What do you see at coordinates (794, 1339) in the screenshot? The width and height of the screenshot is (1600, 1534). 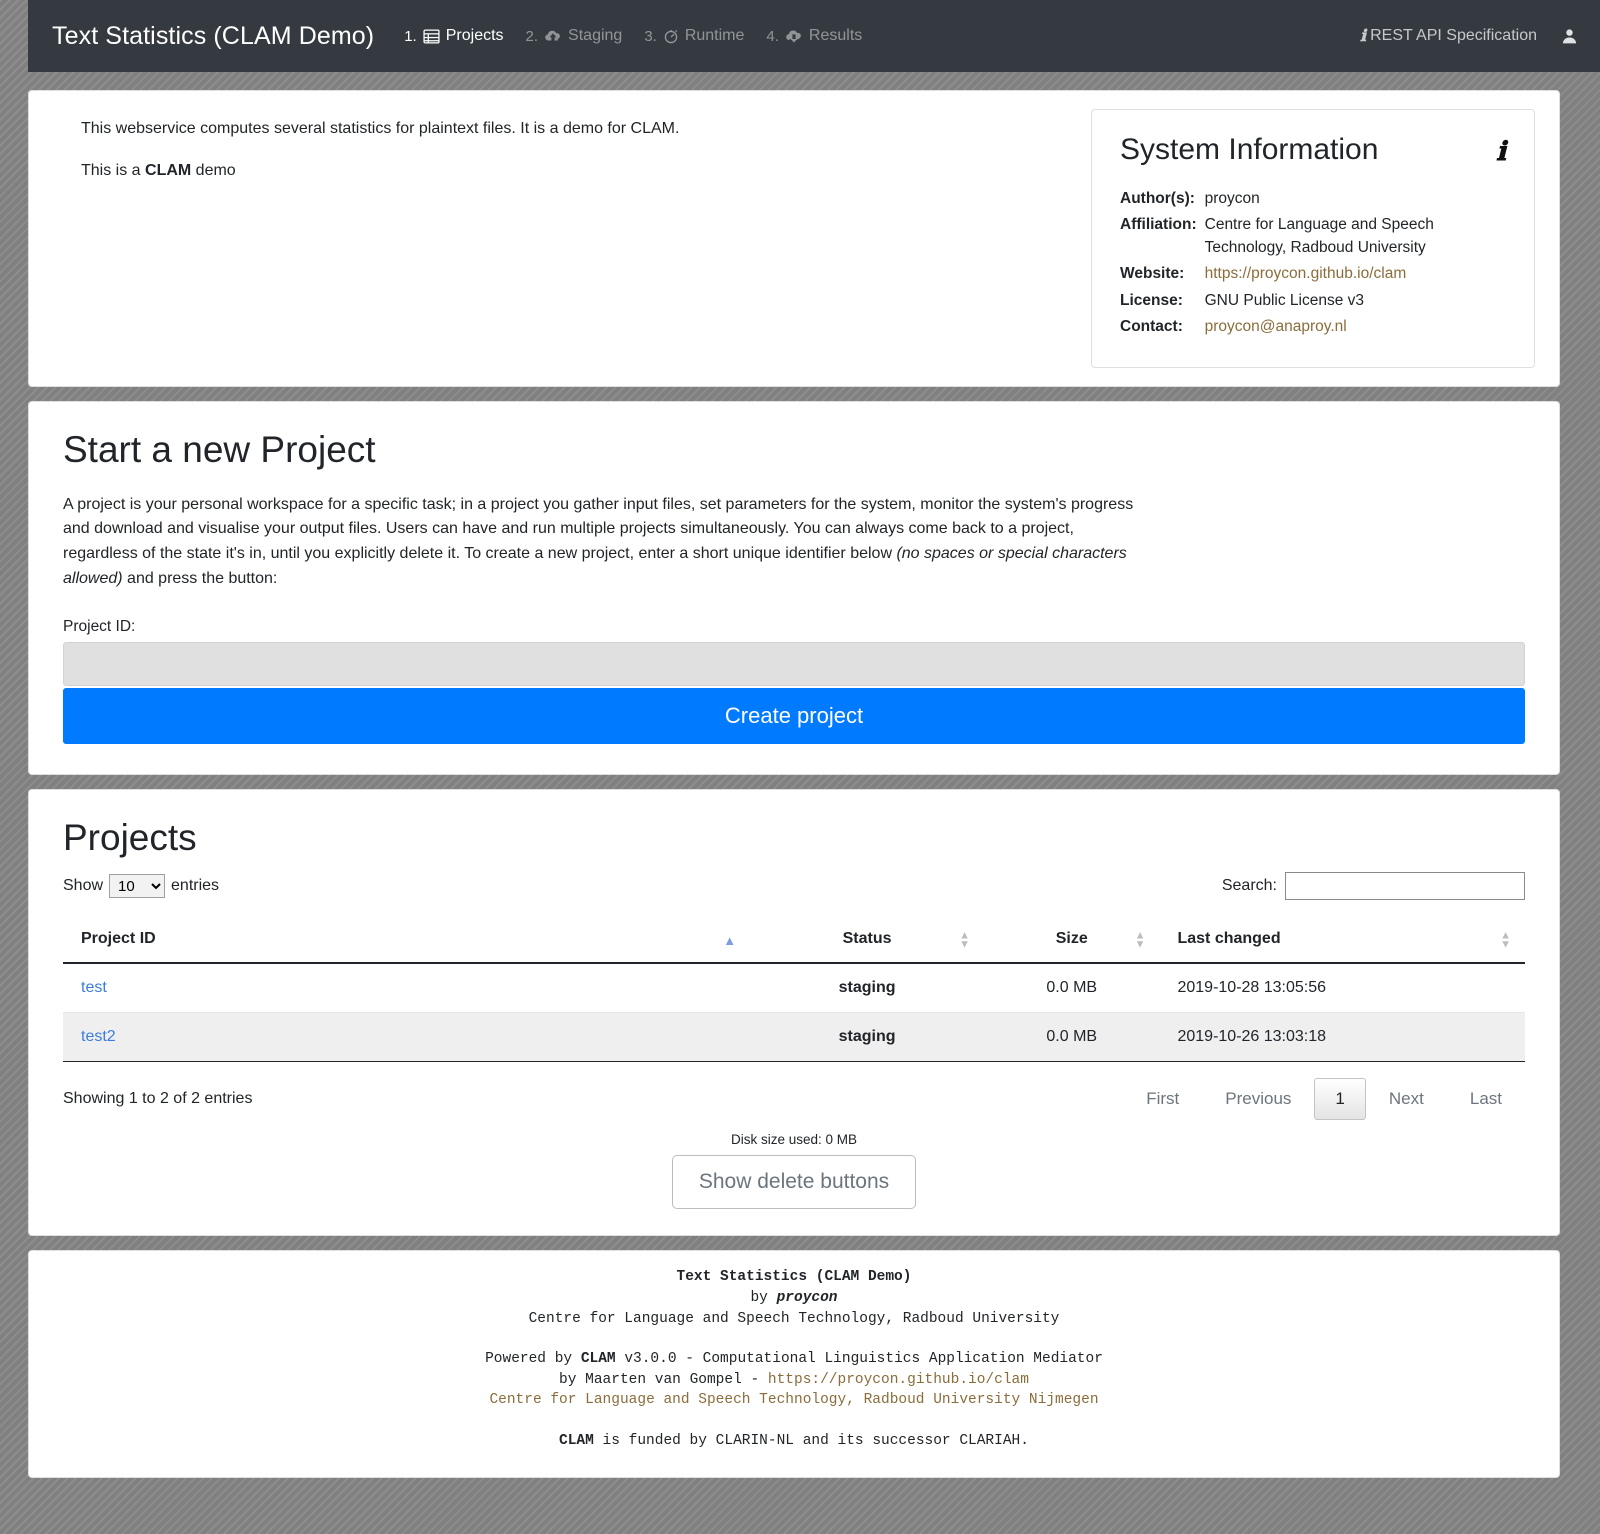 I see `footer-spacer` at bounding box center [794, 1339].